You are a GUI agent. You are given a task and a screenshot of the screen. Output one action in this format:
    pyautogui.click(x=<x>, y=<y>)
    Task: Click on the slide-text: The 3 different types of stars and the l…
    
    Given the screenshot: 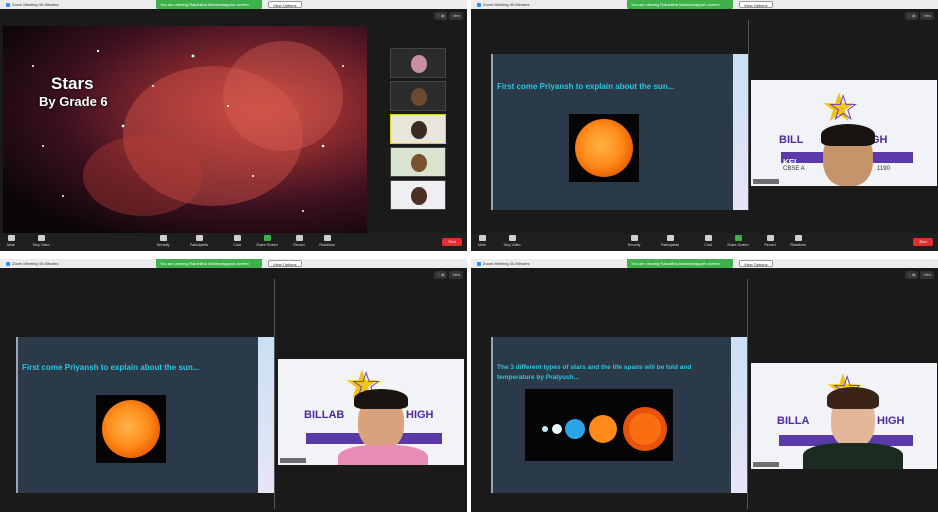 What is the action you would take?
    pyautogui.click(x=594, y=372)
    